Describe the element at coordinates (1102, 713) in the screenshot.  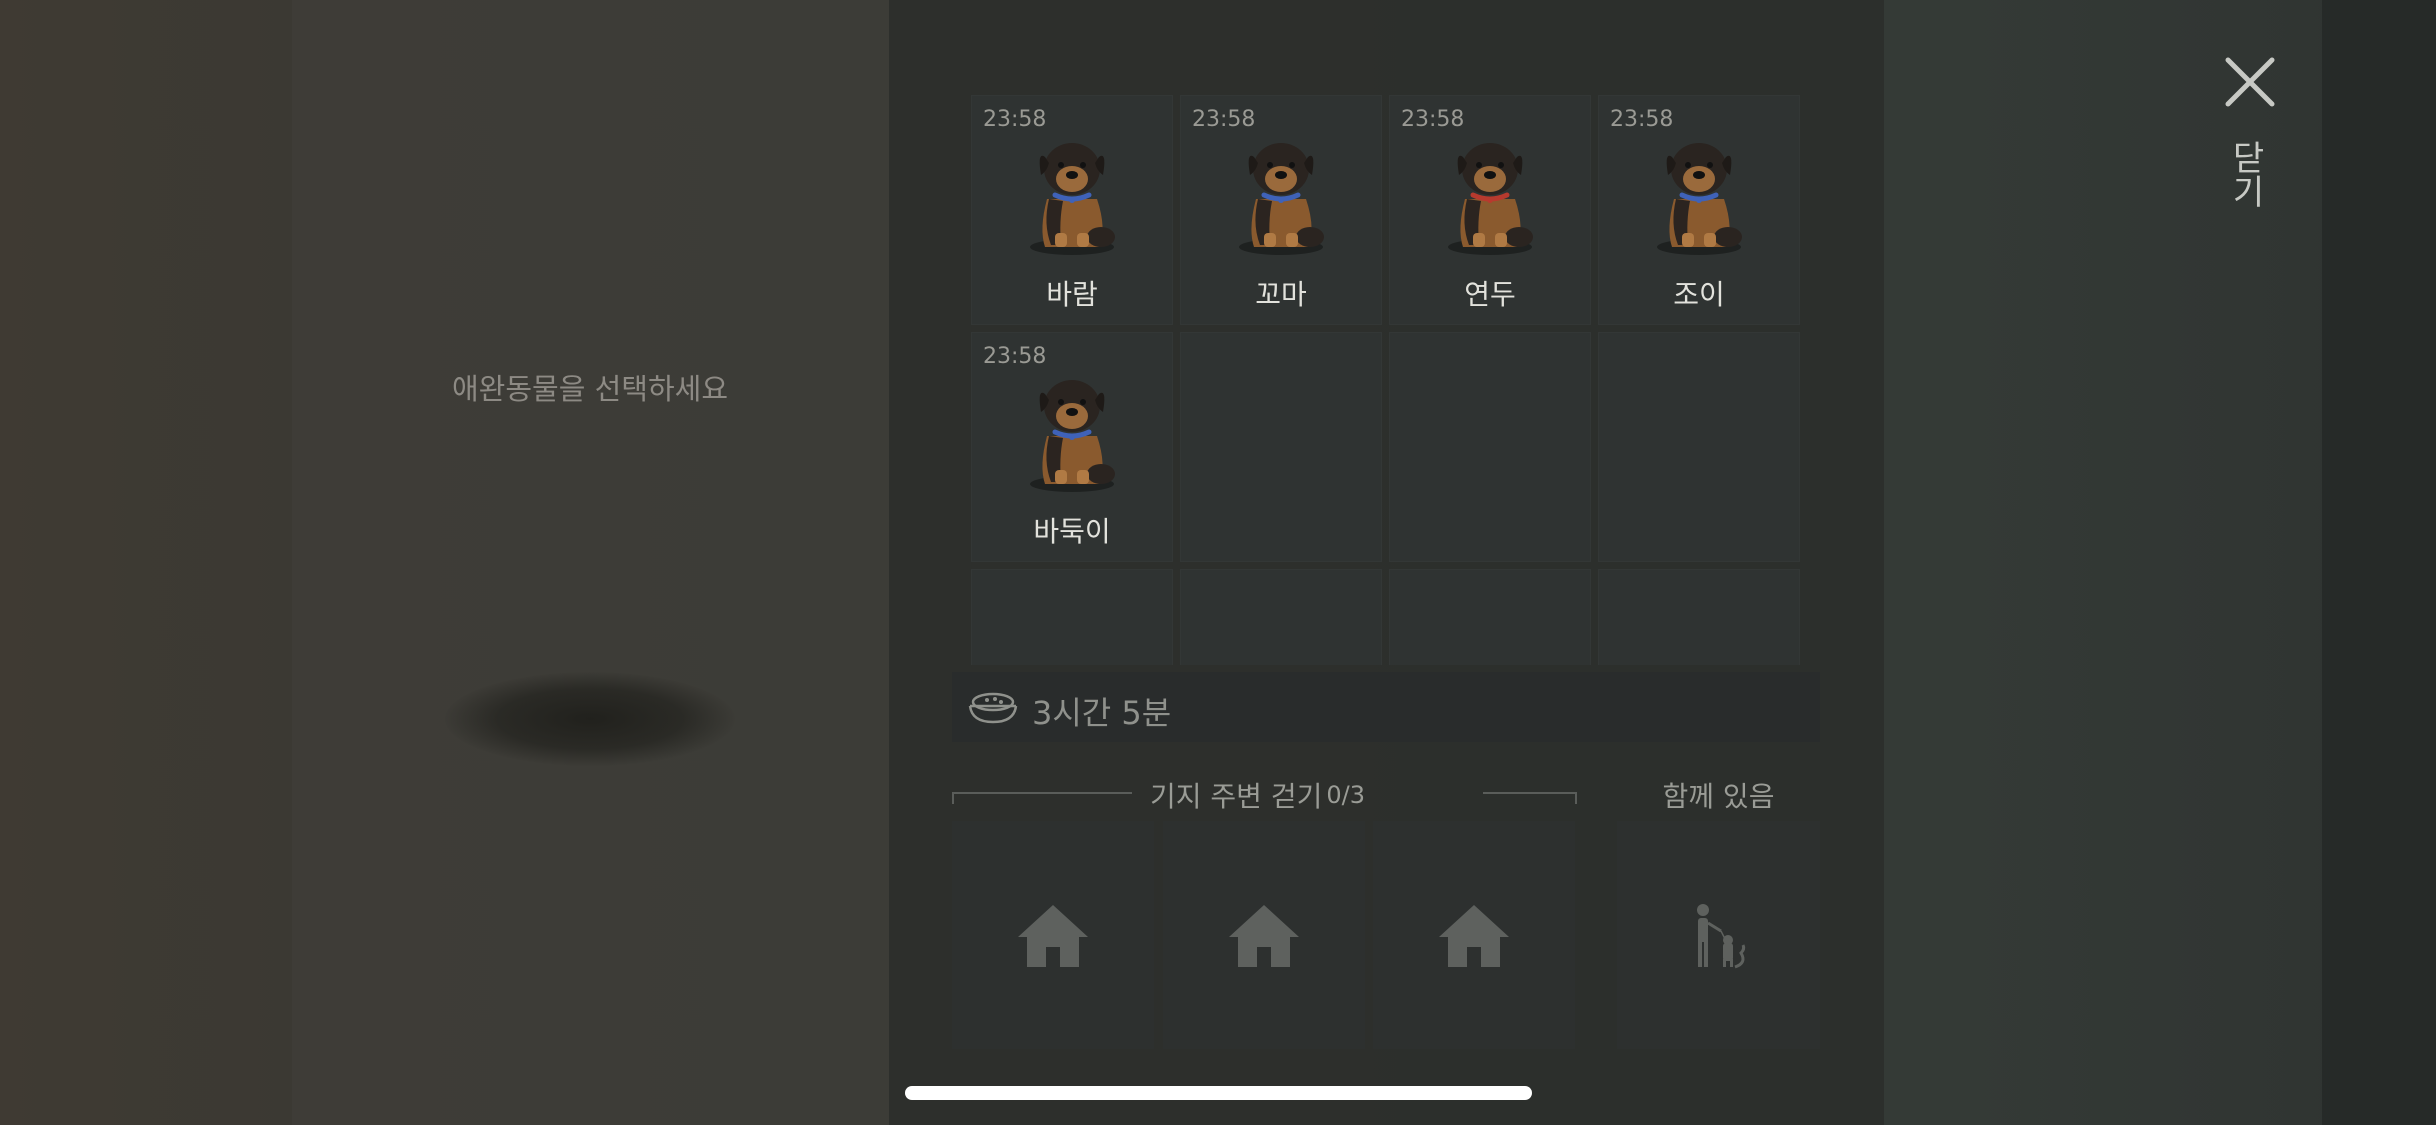
I see `food-time-remaining: 3시간 5분` at that location.